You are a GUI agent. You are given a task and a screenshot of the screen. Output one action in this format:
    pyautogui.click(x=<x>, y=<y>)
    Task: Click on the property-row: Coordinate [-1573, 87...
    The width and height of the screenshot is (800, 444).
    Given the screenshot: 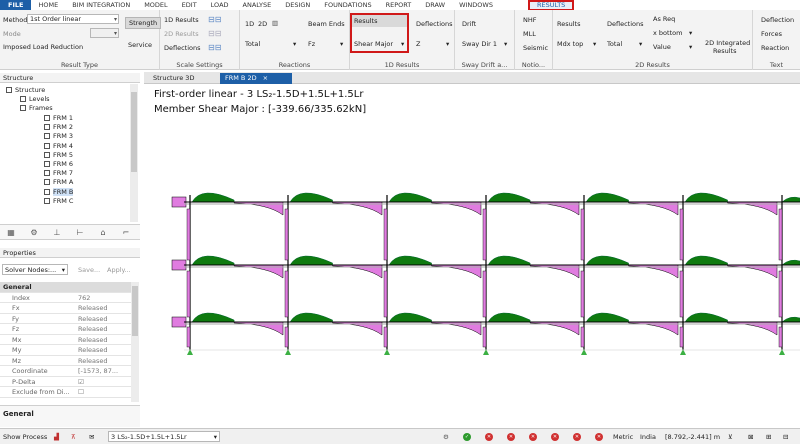 What is the action you would take?
    pyautogui.click(x=69, y=371)
    